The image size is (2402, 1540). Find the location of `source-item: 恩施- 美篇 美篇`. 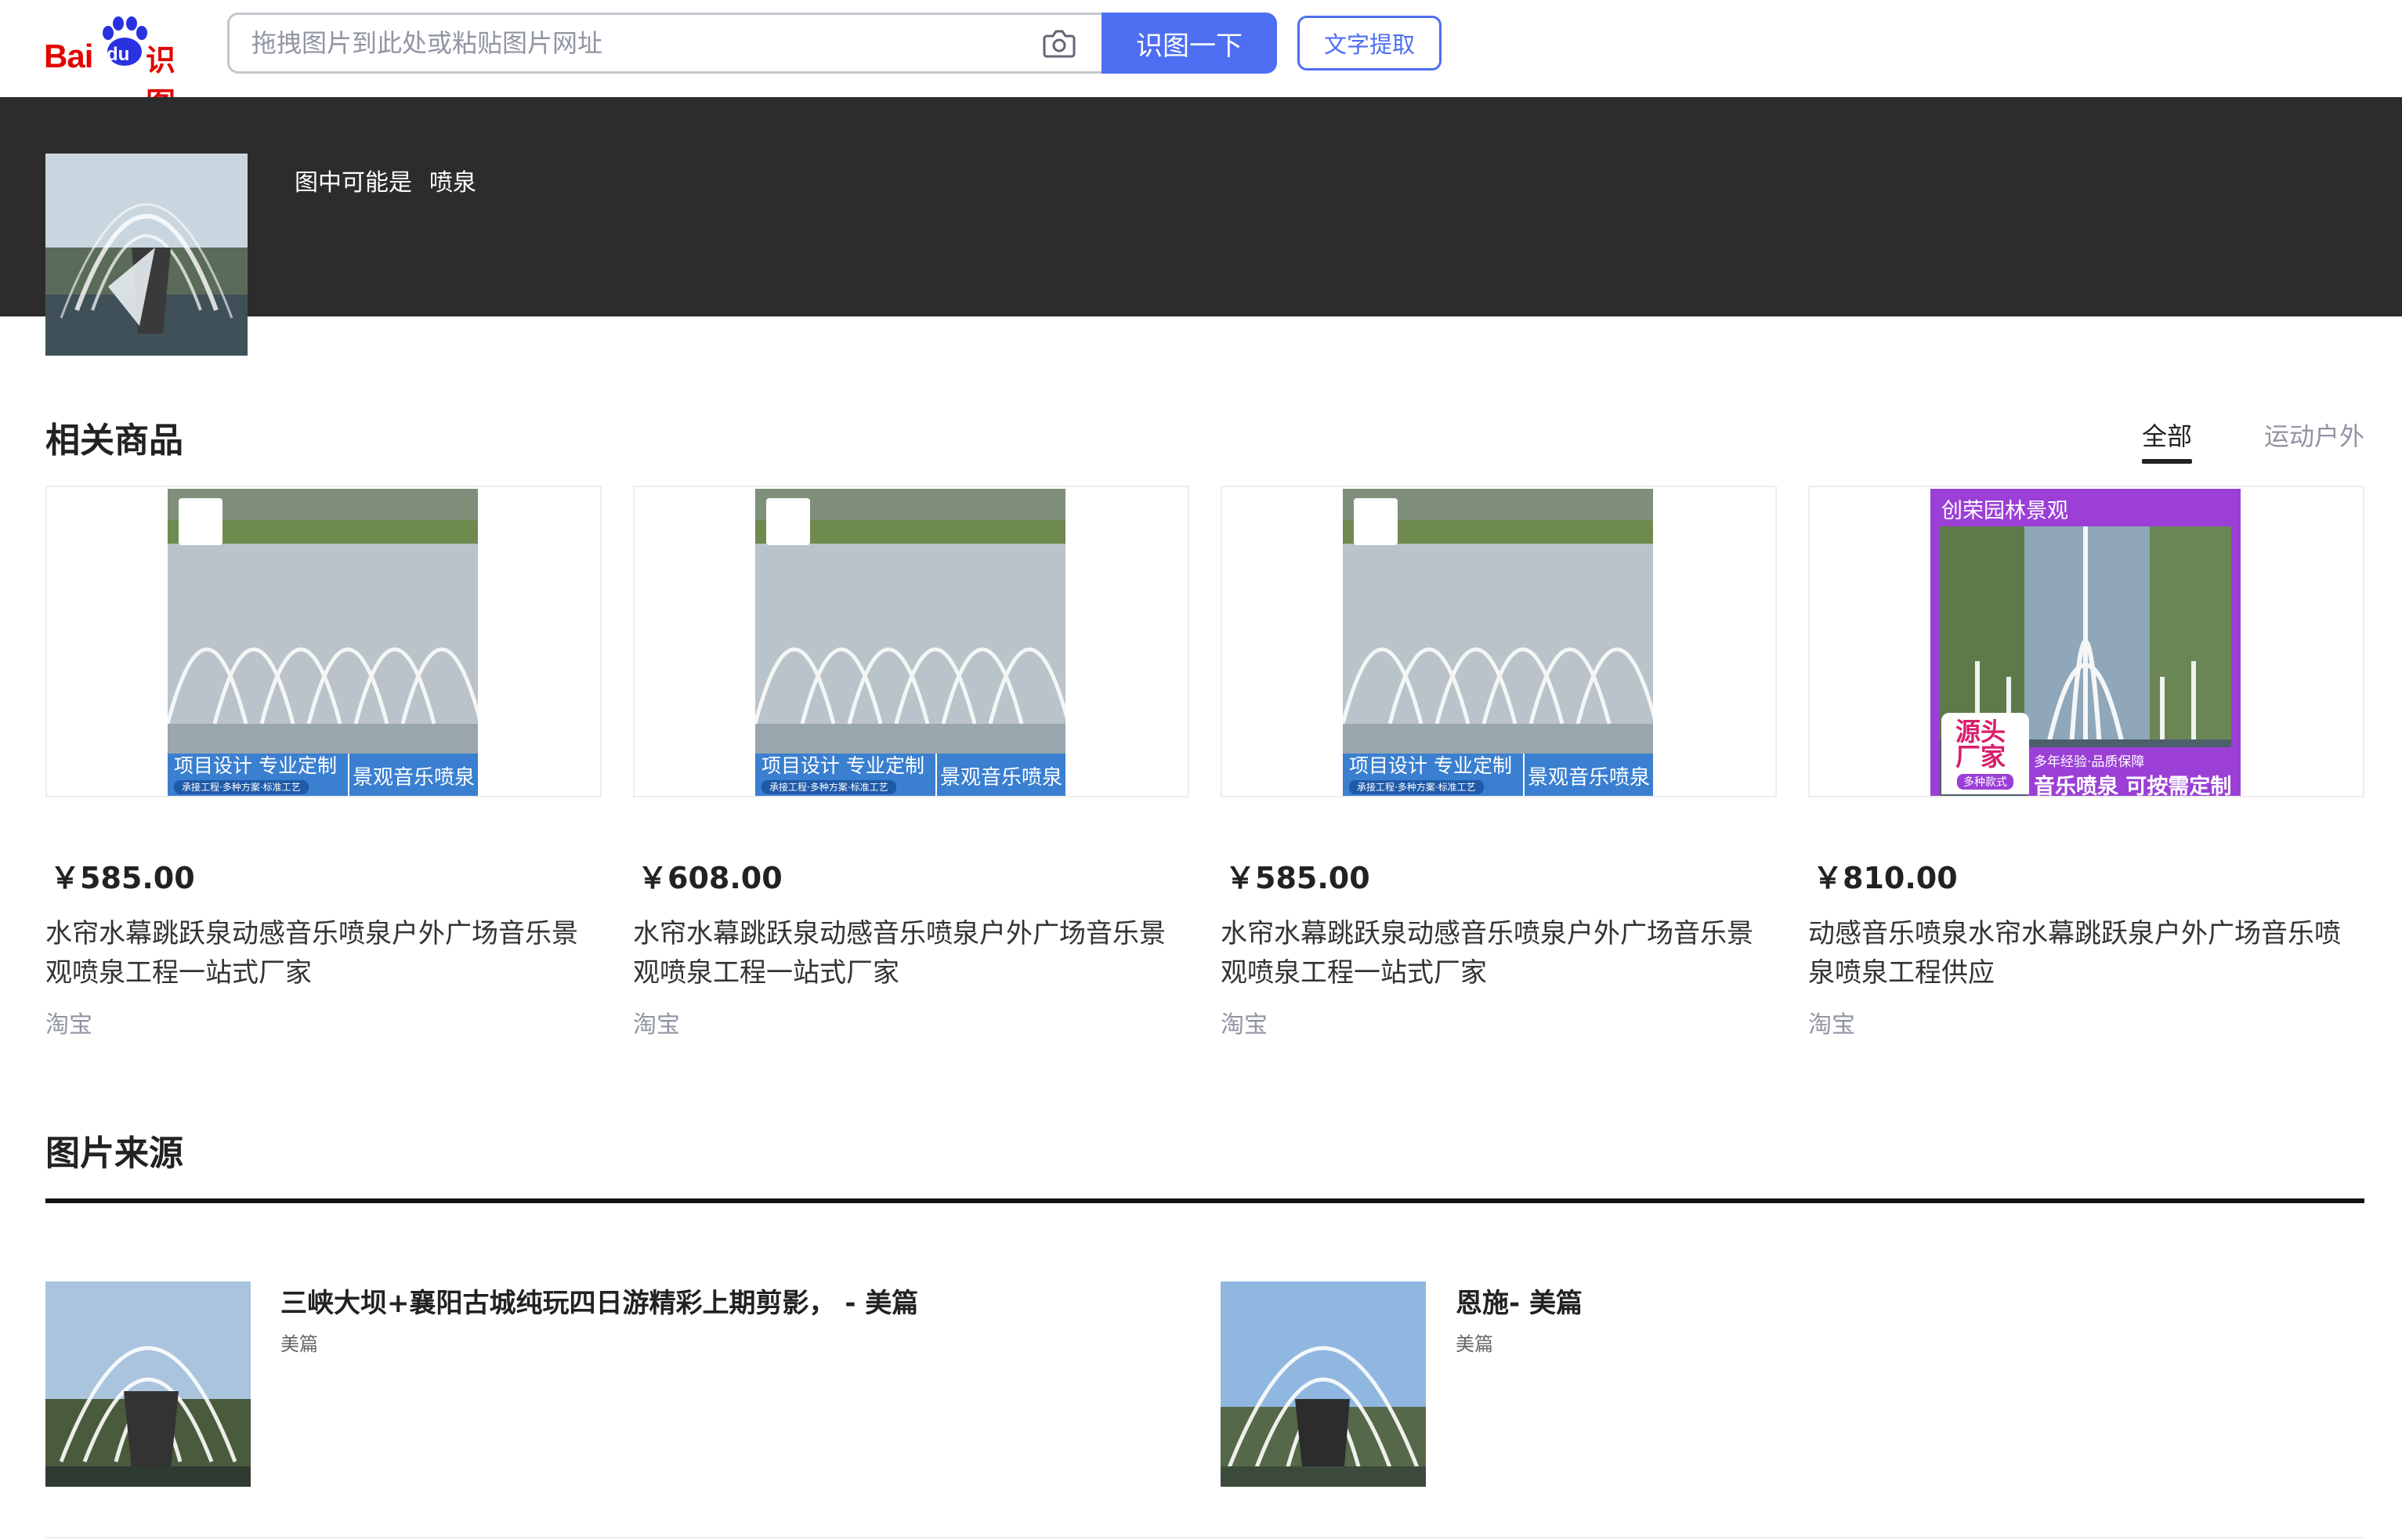

source-item: 恩施- 美篇 美篇 is located at coordinates (1769, 1384).